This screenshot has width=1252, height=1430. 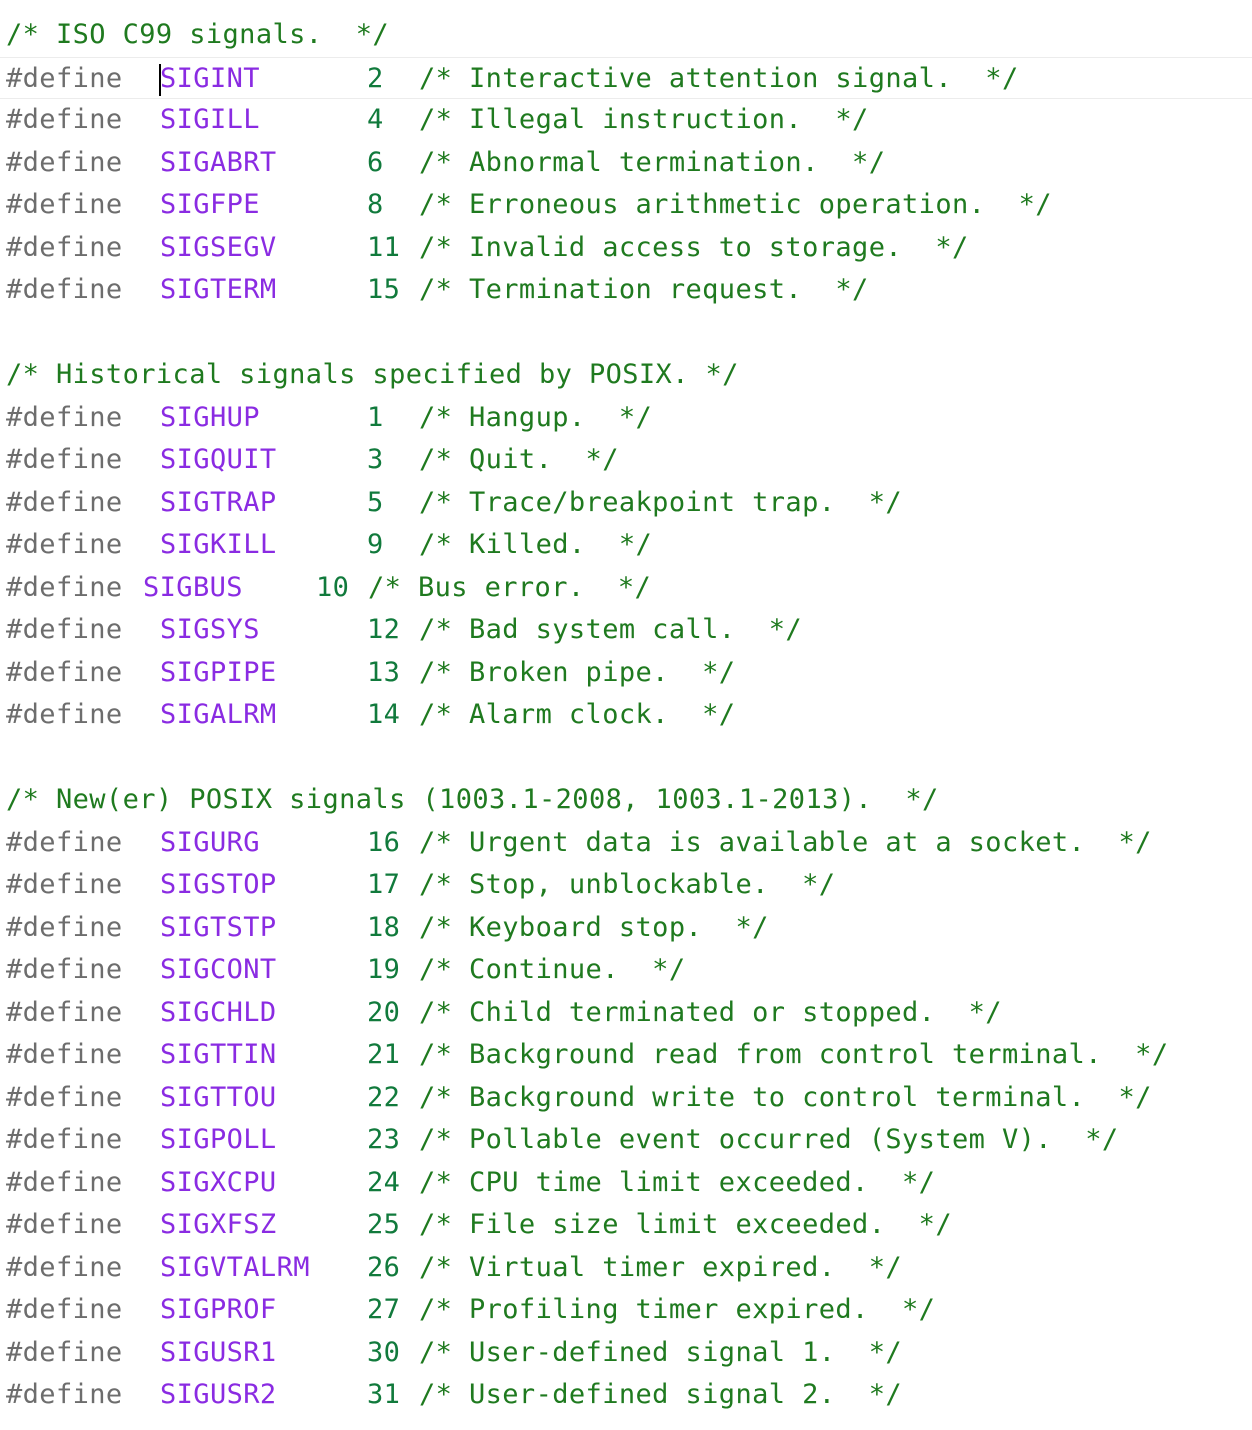 What do you see at coordinates (719, 78) in the screenshot?
I see `inline-comment: /* Interactive attention signal. */` at bounding box center [719, 78].